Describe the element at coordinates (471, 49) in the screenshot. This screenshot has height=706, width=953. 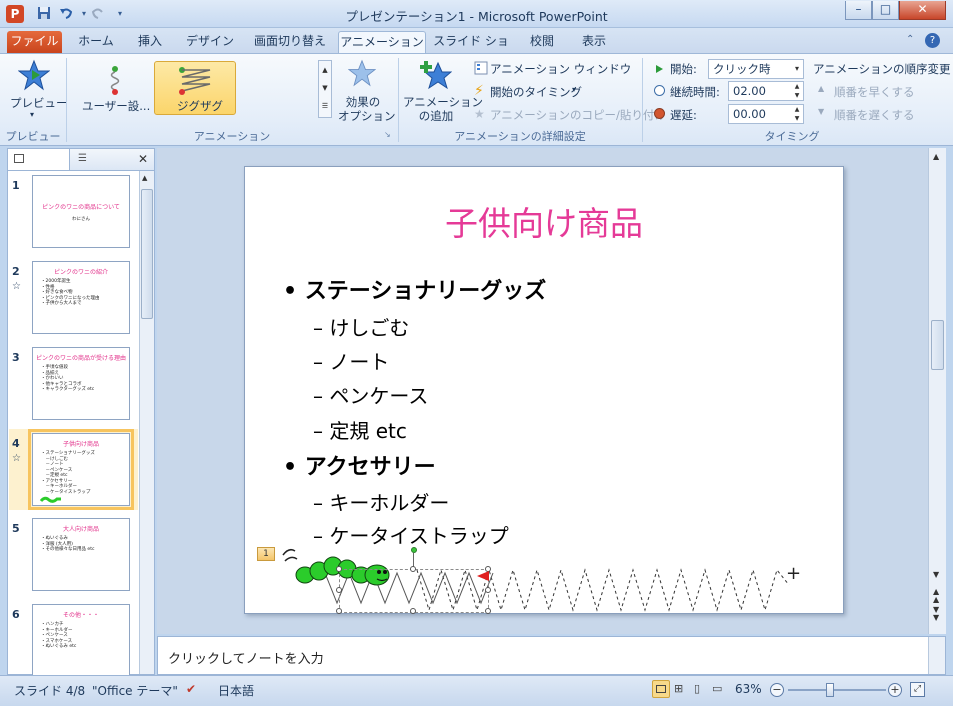
I see `tab-slideshow: スライド ショー` at that location.